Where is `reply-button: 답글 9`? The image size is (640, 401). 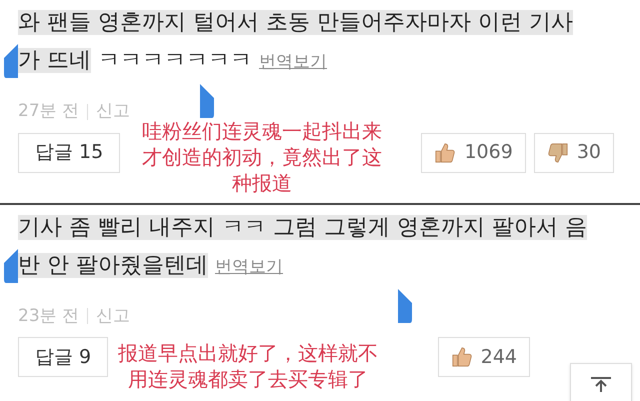
reply-button: 답글 9 is located at coordinates (63, 357).